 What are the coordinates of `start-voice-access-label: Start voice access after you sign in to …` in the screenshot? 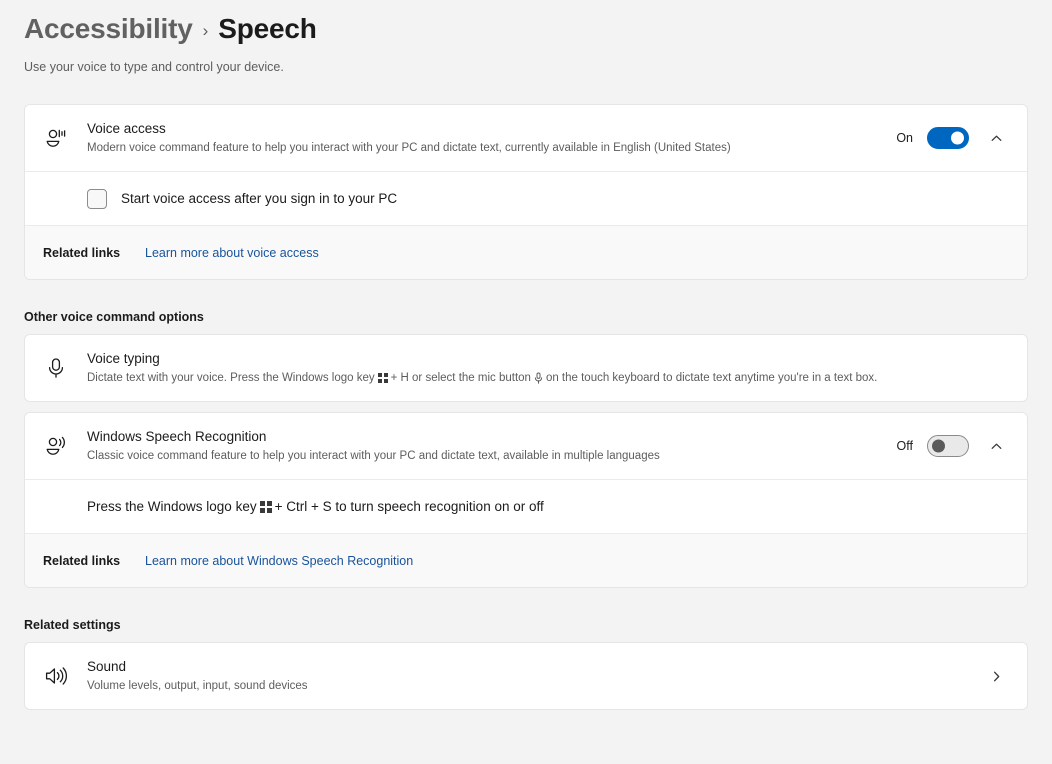 It's located at (259, 198).